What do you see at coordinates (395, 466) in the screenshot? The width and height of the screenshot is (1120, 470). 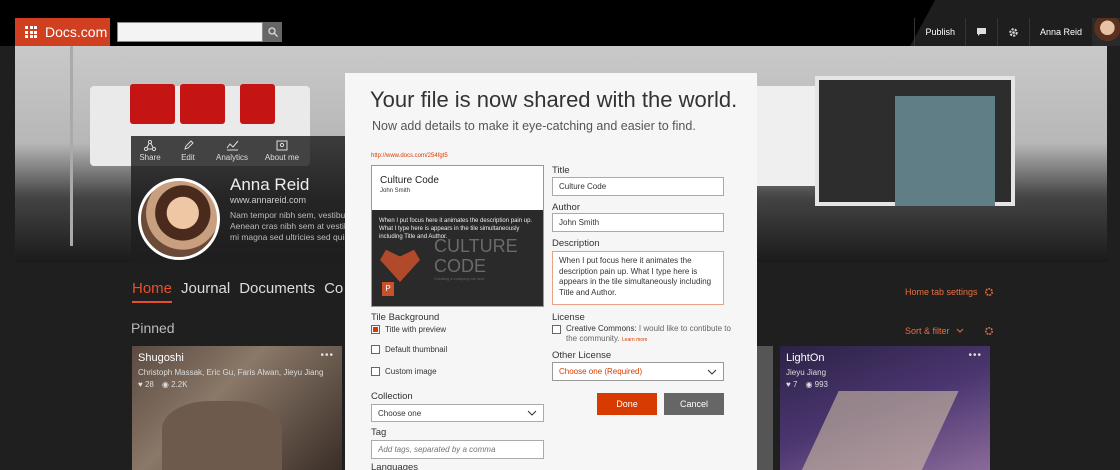 I see `languages-label: Languages` at bounding box center [395, 466].